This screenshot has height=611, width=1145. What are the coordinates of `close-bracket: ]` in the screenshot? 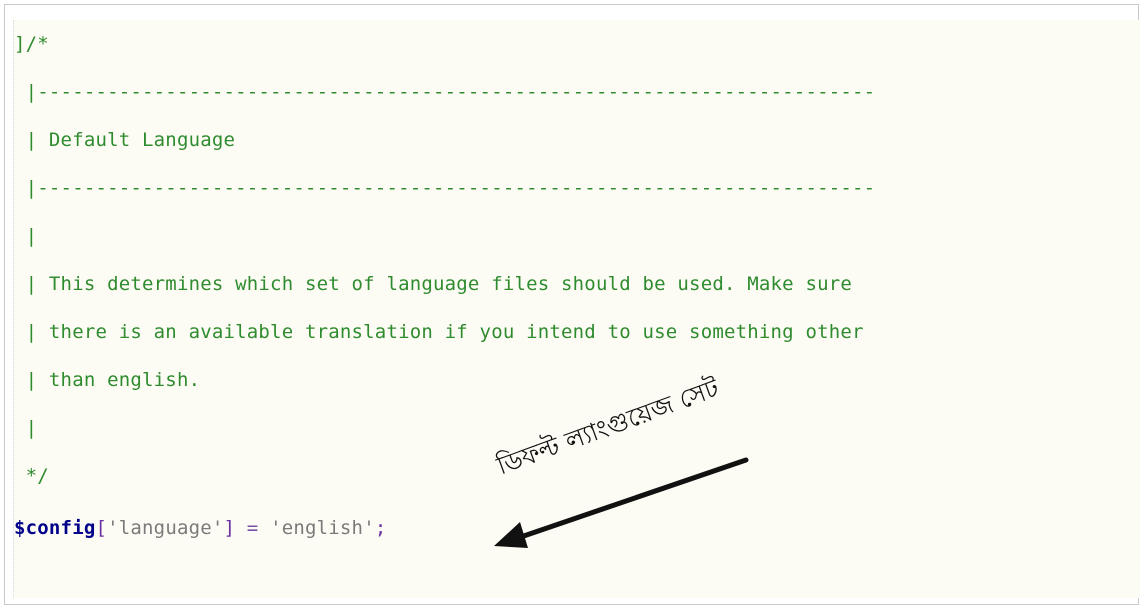 It's located at (229, 528).